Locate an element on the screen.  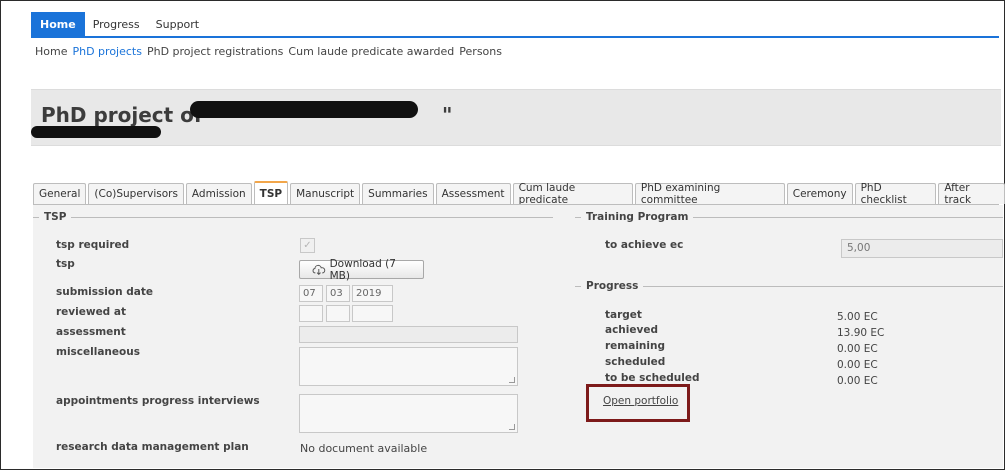
reviewed-at-label: reviewed at is located at coordinates (91, 312).